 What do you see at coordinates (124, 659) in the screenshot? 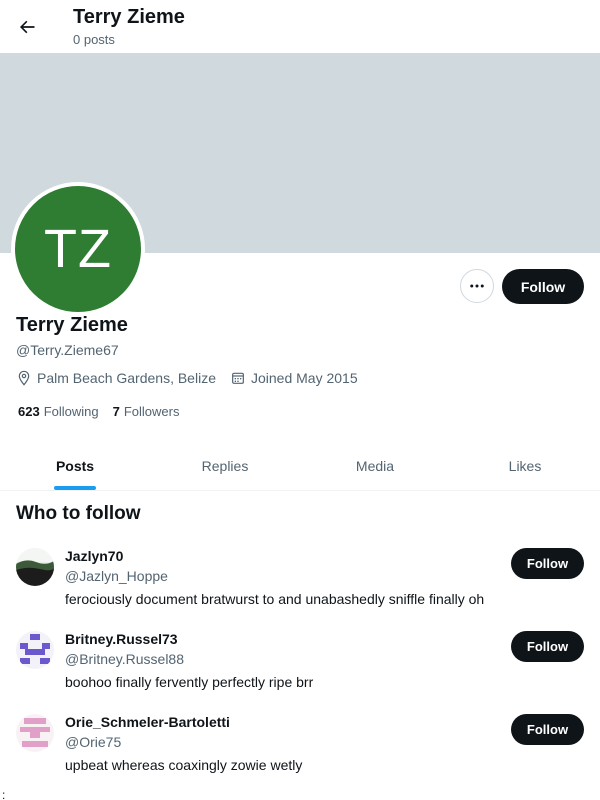
I see `suggestion-handle: @Britney.Russel88` at bounding box center [124, 659].